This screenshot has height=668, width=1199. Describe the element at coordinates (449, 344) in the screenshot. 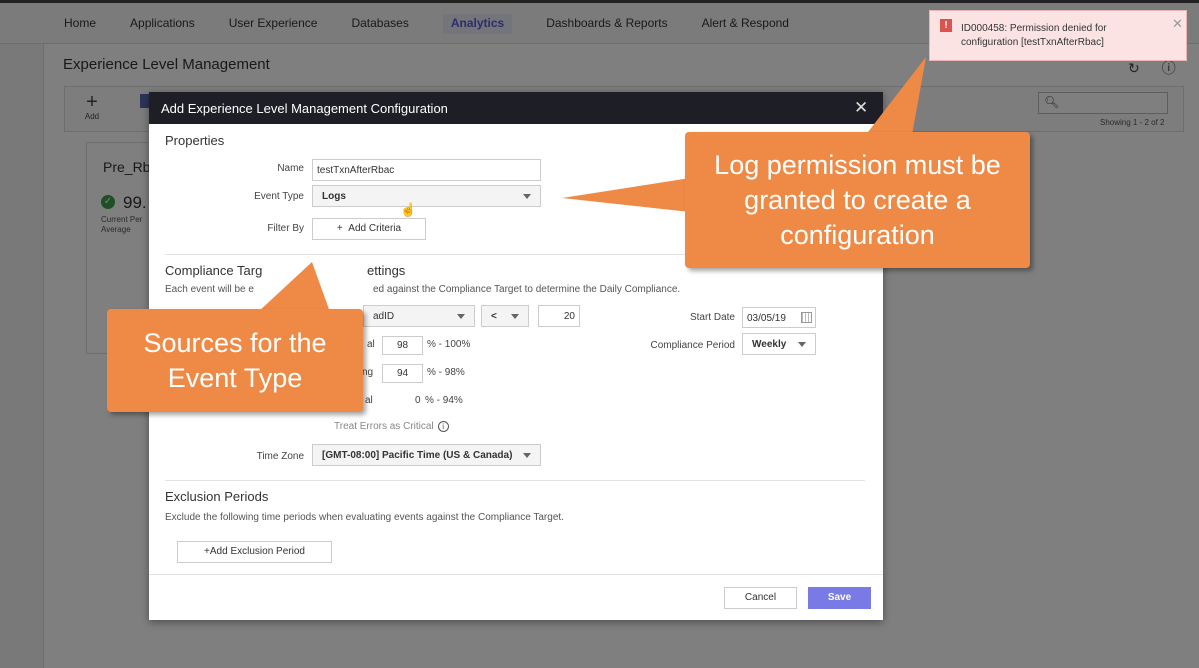

I see `normal-range: % - 100%` at that location.